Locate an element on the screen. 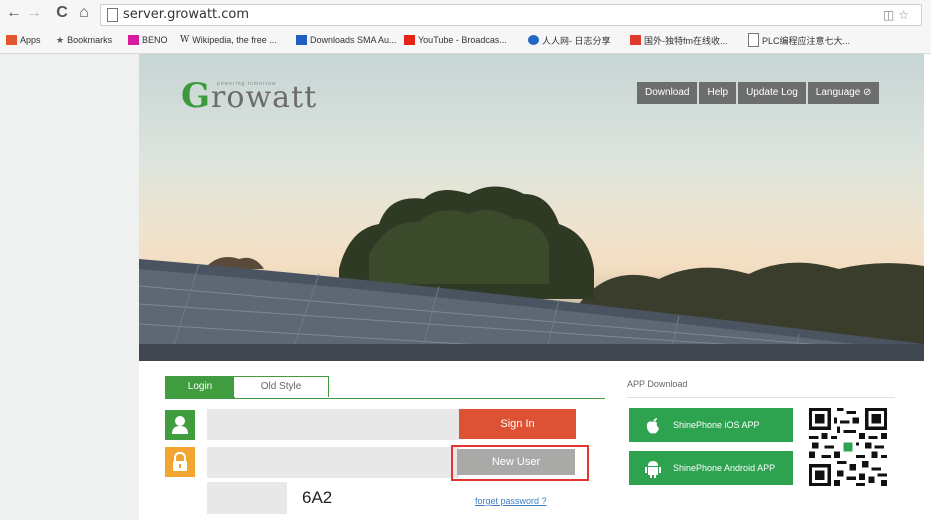 The image size is (931, 520). bookmark-bookmarks: ★ Bookmarks is located at coordinates (84, 40).